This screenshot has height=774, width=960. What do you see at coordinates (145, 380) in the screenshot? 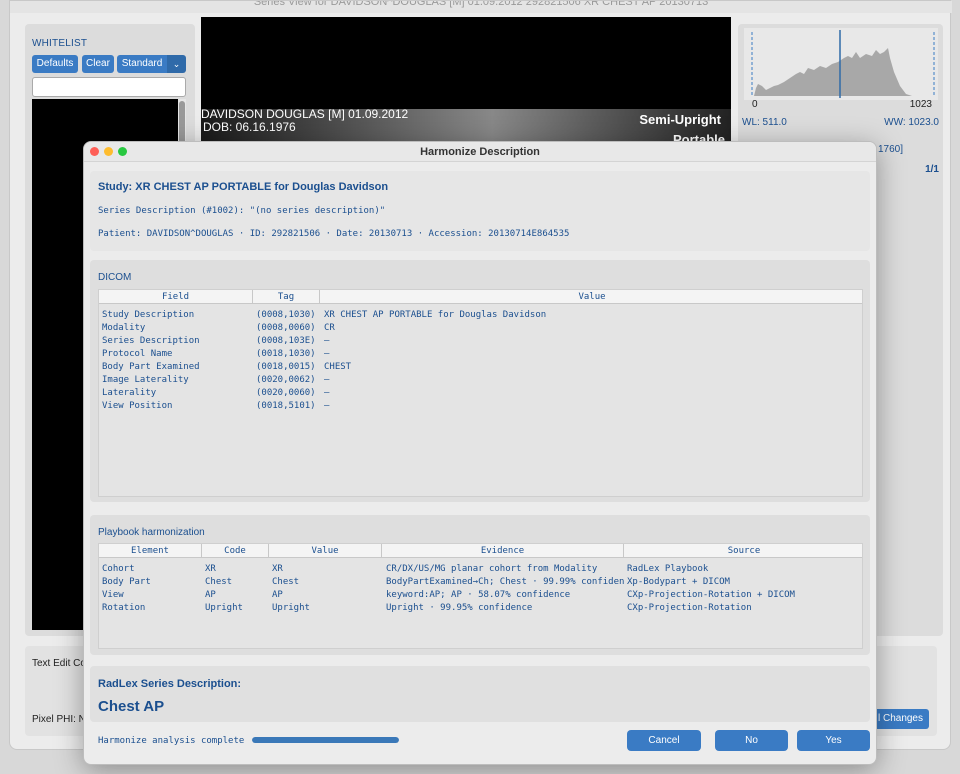
I see `field-cell: Image Laterality` at bounding box center [145, 380].